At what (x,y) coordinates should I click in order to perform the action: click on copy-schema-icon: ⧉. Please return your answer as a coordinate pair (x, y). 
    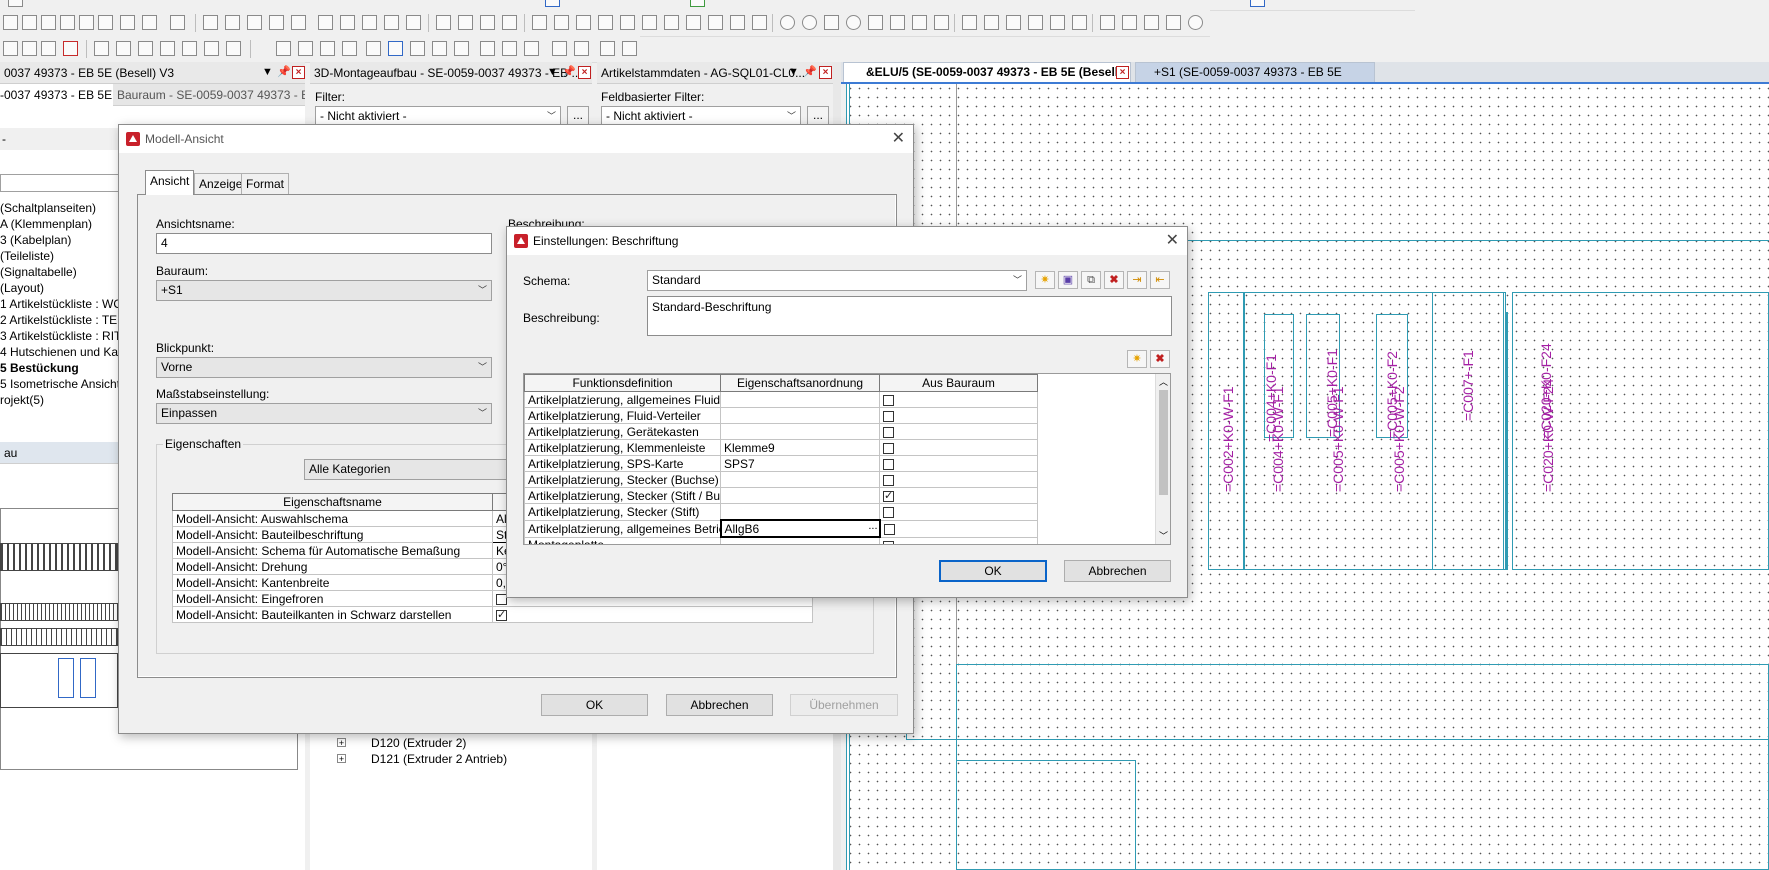
    Looking at the image, I should click on (1091, 280).